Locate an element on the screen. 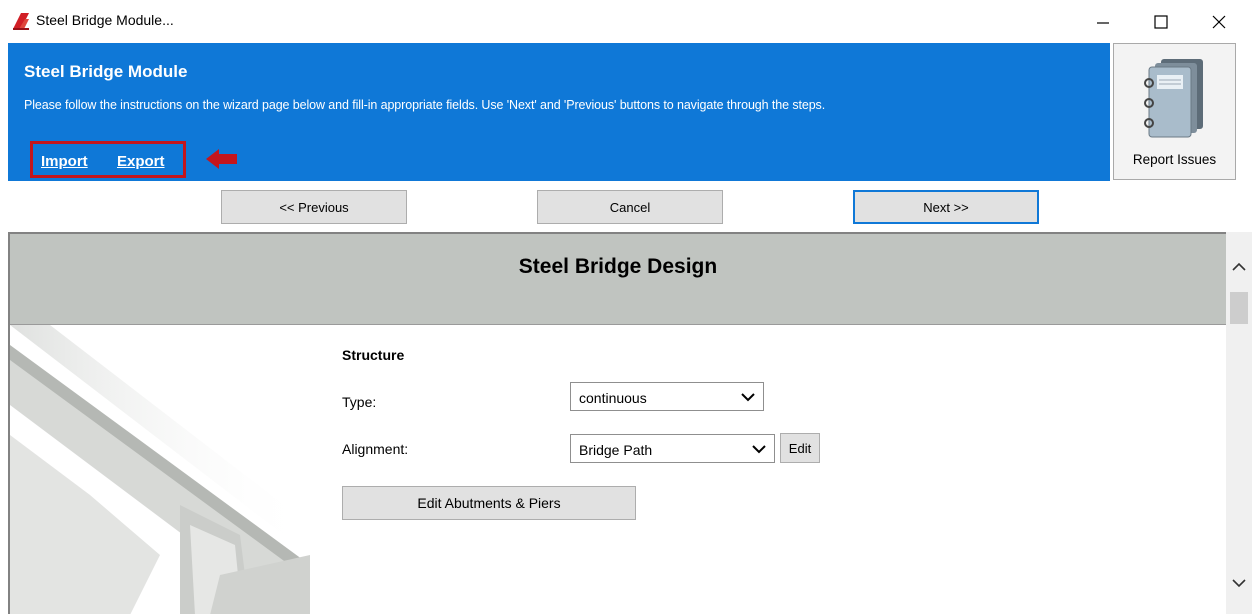 Image resolution: width=1252 pixels, height=614 pixels. report-issues-label: Report Issues is located at coordinates (1174, 159).